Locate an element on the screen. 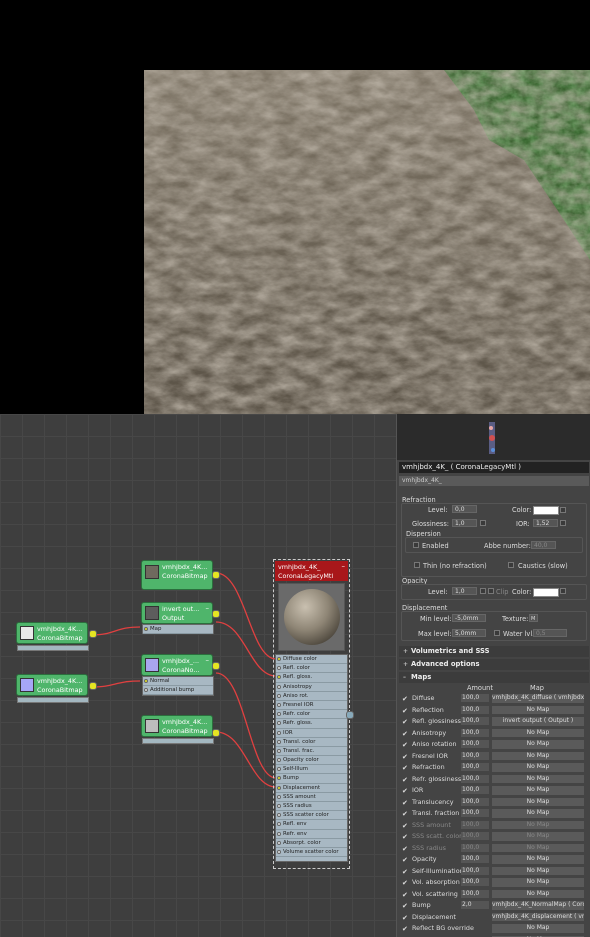 This screenshot has height=937, width=590. node-bitmap-diffuse: vmhjbdx_4K... CoronaBitmap is located at coordinates (180, 575).